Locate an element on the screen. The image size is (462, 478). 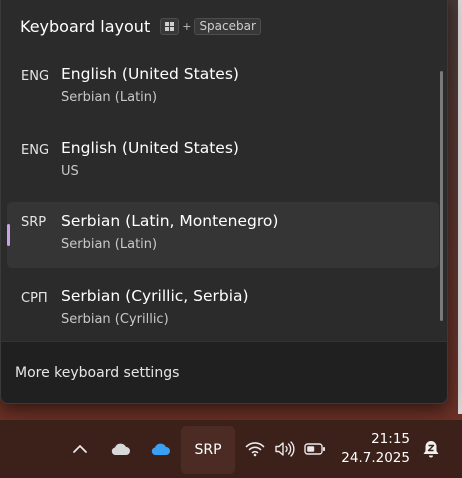
language-abbr: SRP is located at coordinates (34, 222).